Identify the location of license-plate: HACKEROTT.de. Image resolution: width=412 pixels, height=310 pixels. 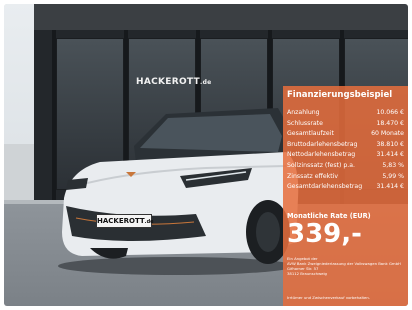
(125, 221).